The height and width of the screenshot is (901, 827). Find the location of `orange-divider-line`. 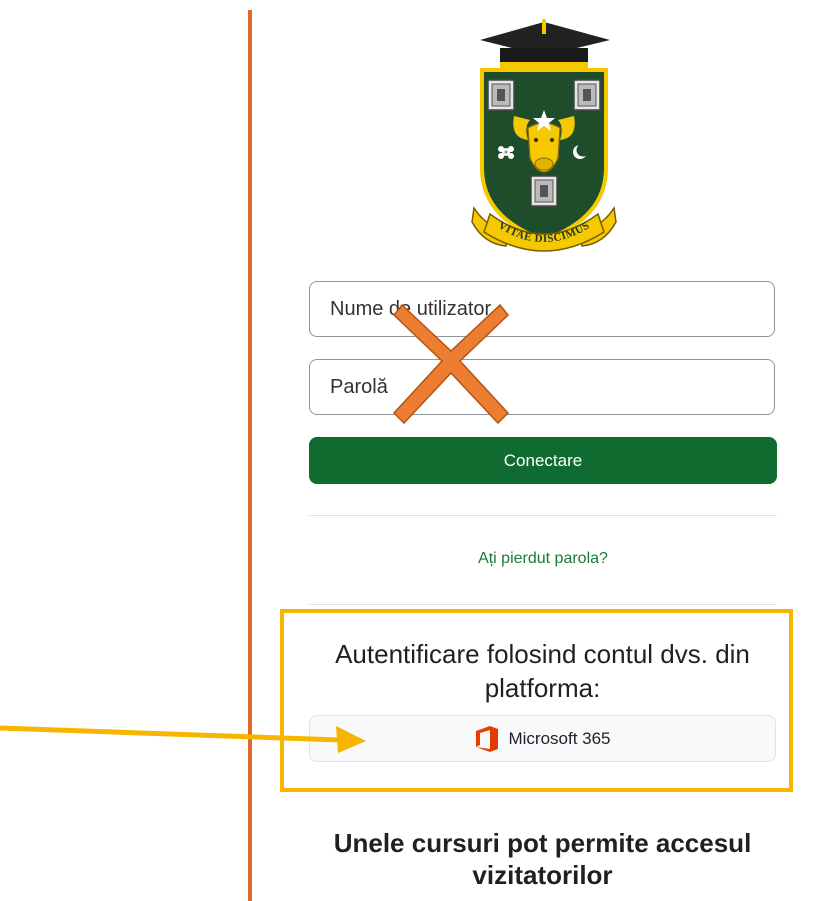

orange-divider-line is located at coordinates (250, 455).